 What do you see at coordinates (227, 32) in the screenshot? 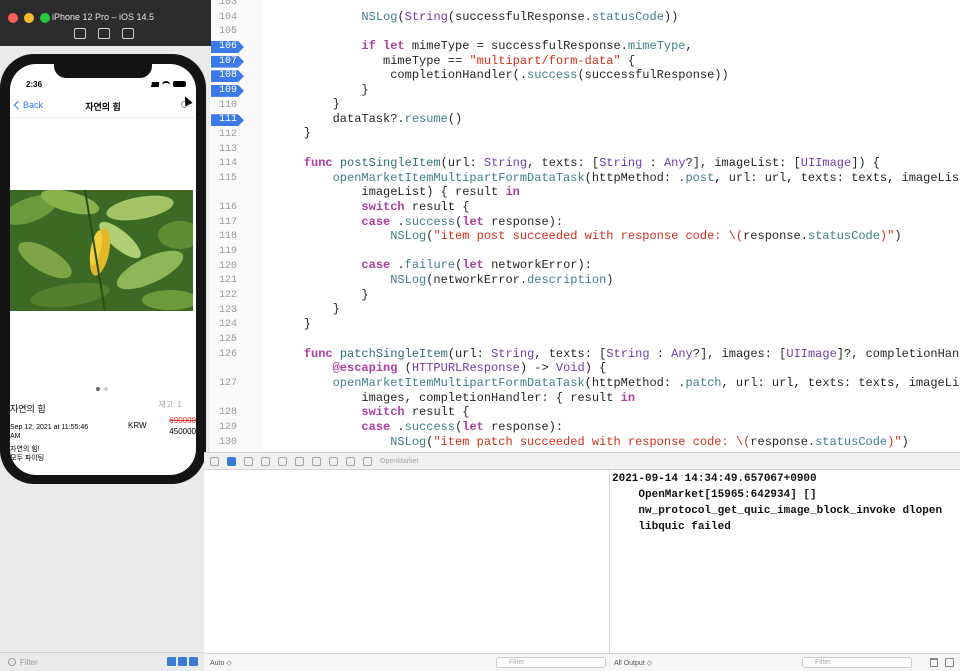
I see `line-number: 105` at bounding box center [227, 32].